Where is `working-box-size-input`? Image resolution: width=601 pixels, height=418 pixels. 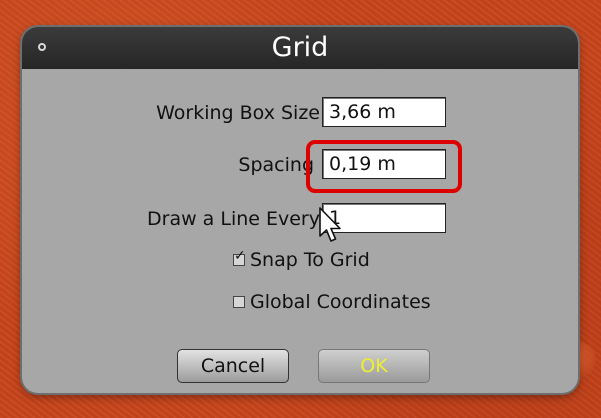
working-box-size-input is located at coordinates (384, 112).